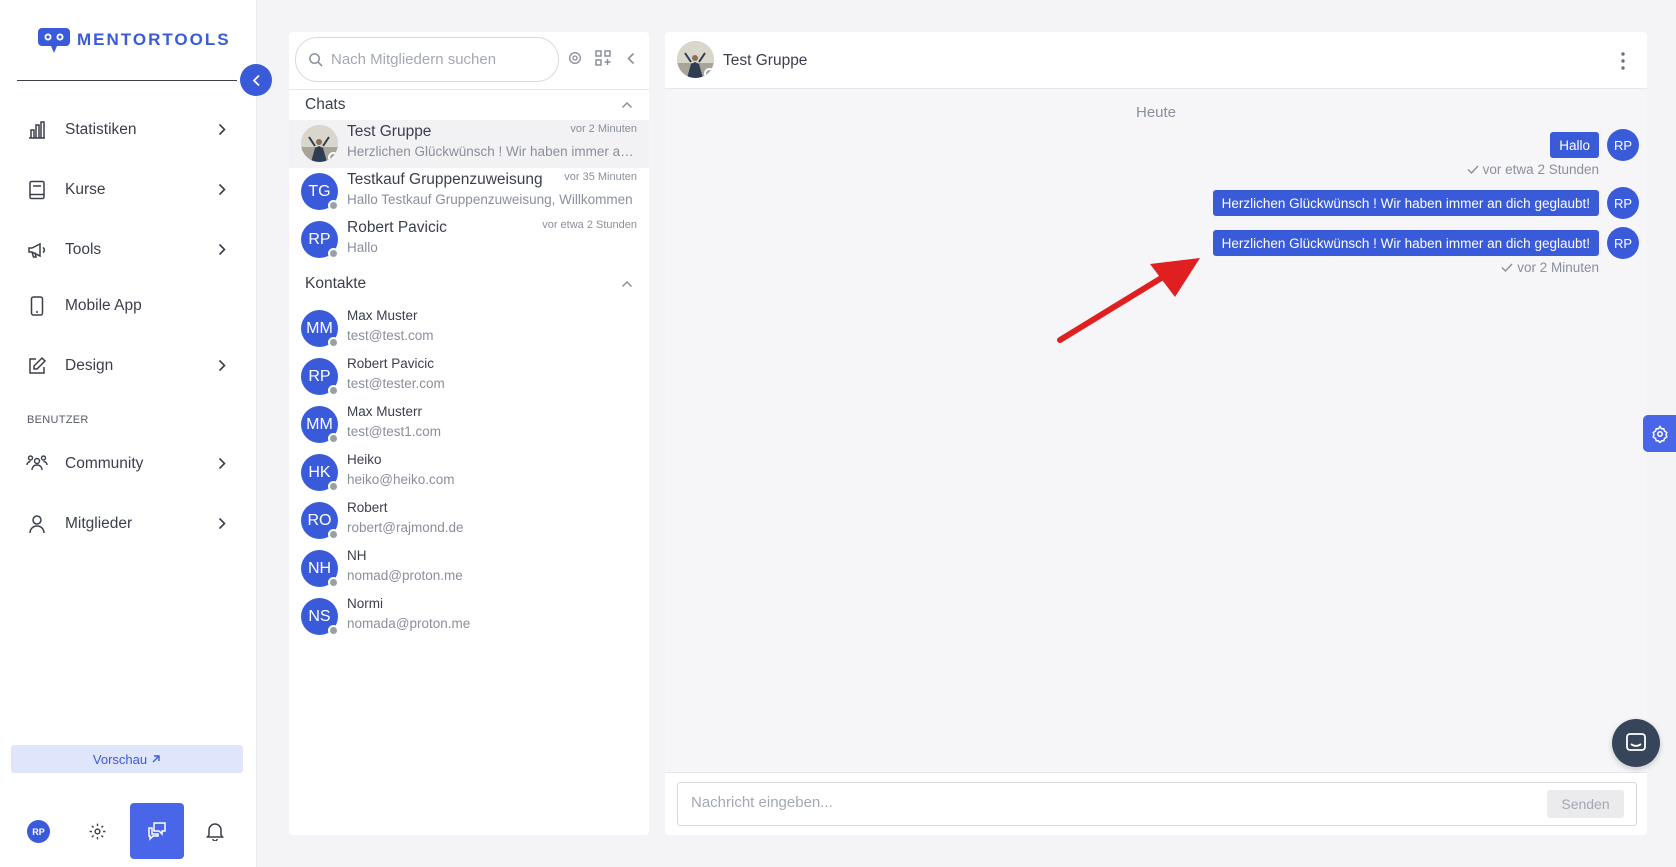  What do you see at coordinates (469, 329) in the screenshot?
I see `contact-item: MM Max Muster test@test.com` at bounding box center [469, 329].